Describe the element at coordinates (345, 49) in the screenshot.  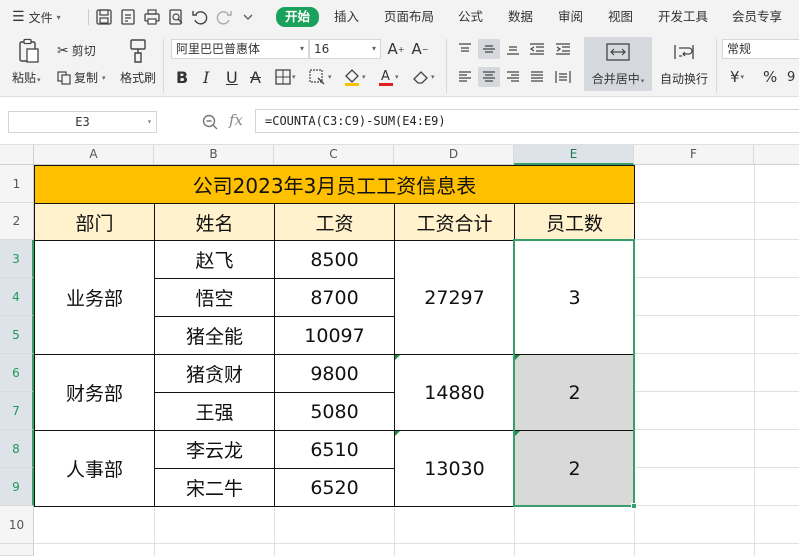
I see `font-size-select: 16 ▾` at that location.